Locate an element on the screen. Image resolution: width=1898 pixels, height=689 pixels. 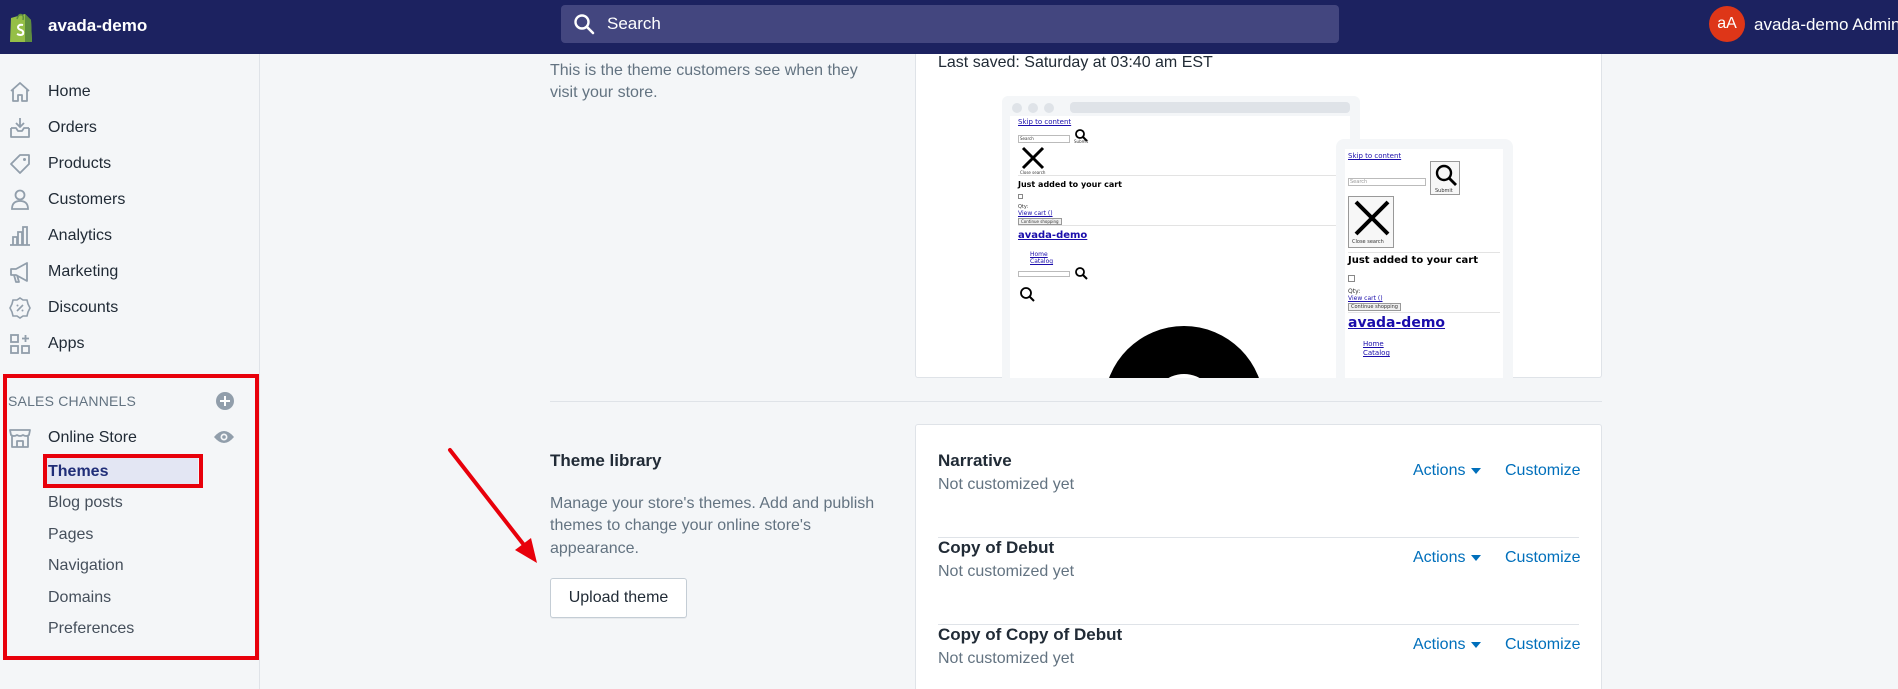
tag-icon is located at coordinates (20, 164).